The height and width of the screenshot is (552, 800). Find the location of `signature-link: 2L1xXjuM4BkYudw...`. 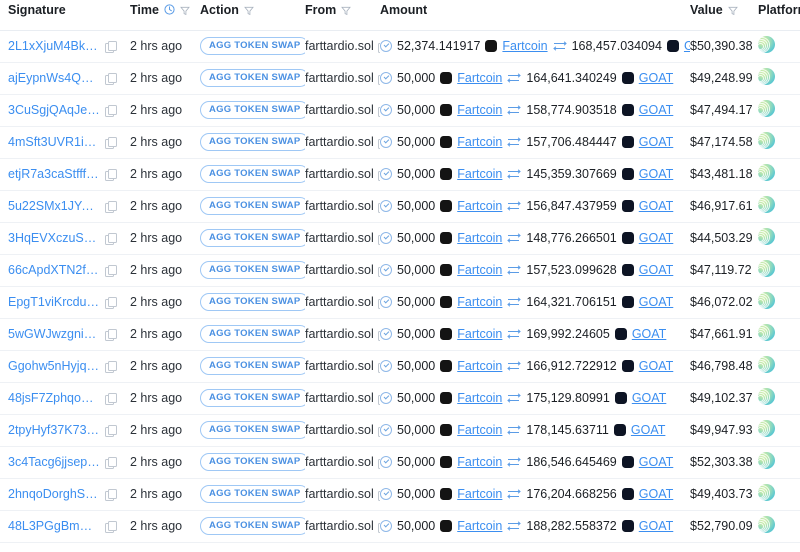

signature-link: 2L1xXjuM4BkYudw... is located at coordinates (54, 46).